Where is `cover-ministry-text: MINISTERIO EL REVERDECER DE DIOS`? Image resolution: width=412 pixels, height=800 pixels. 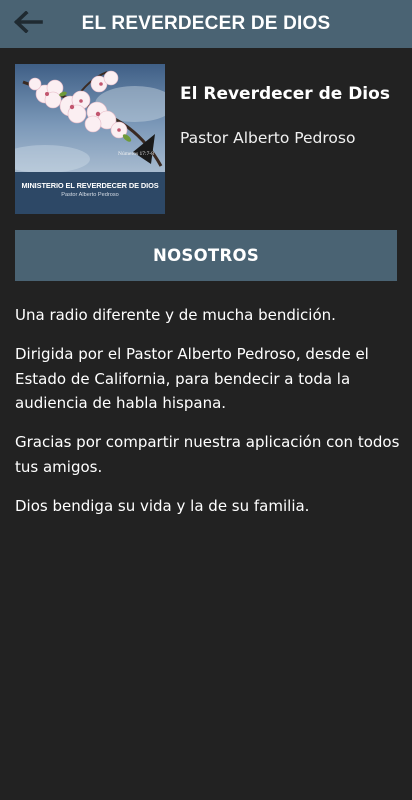 cover-ministry-text: MINISTERIO EL REVERDECER DE DIOS is located at coordinates (90, 185).